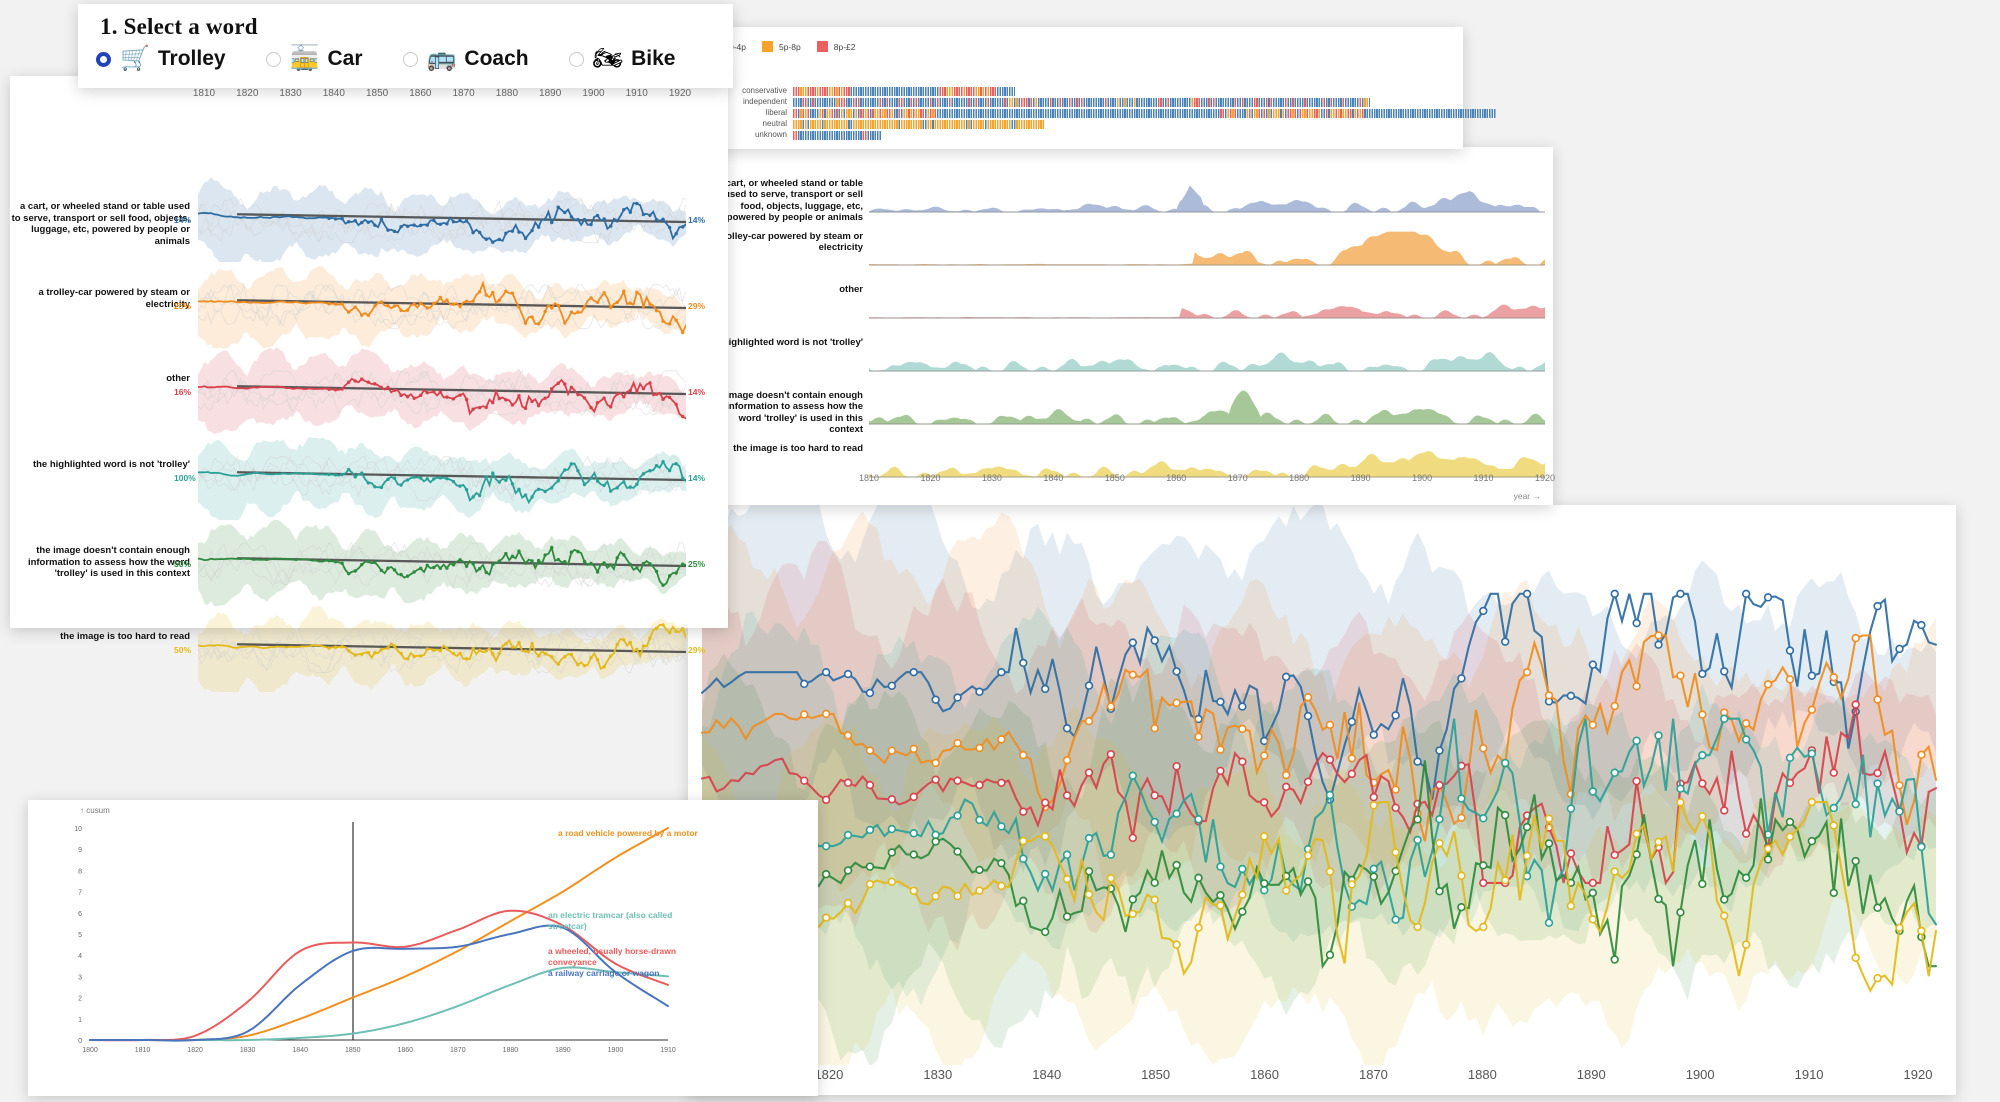 This screenshot has width=2000, height=1102. What do you see at coordinates (369, 649) in the screenshot?
I see `sparkline-row: the image is too hard to read 50% 29%` at bounding box center [369, 649].